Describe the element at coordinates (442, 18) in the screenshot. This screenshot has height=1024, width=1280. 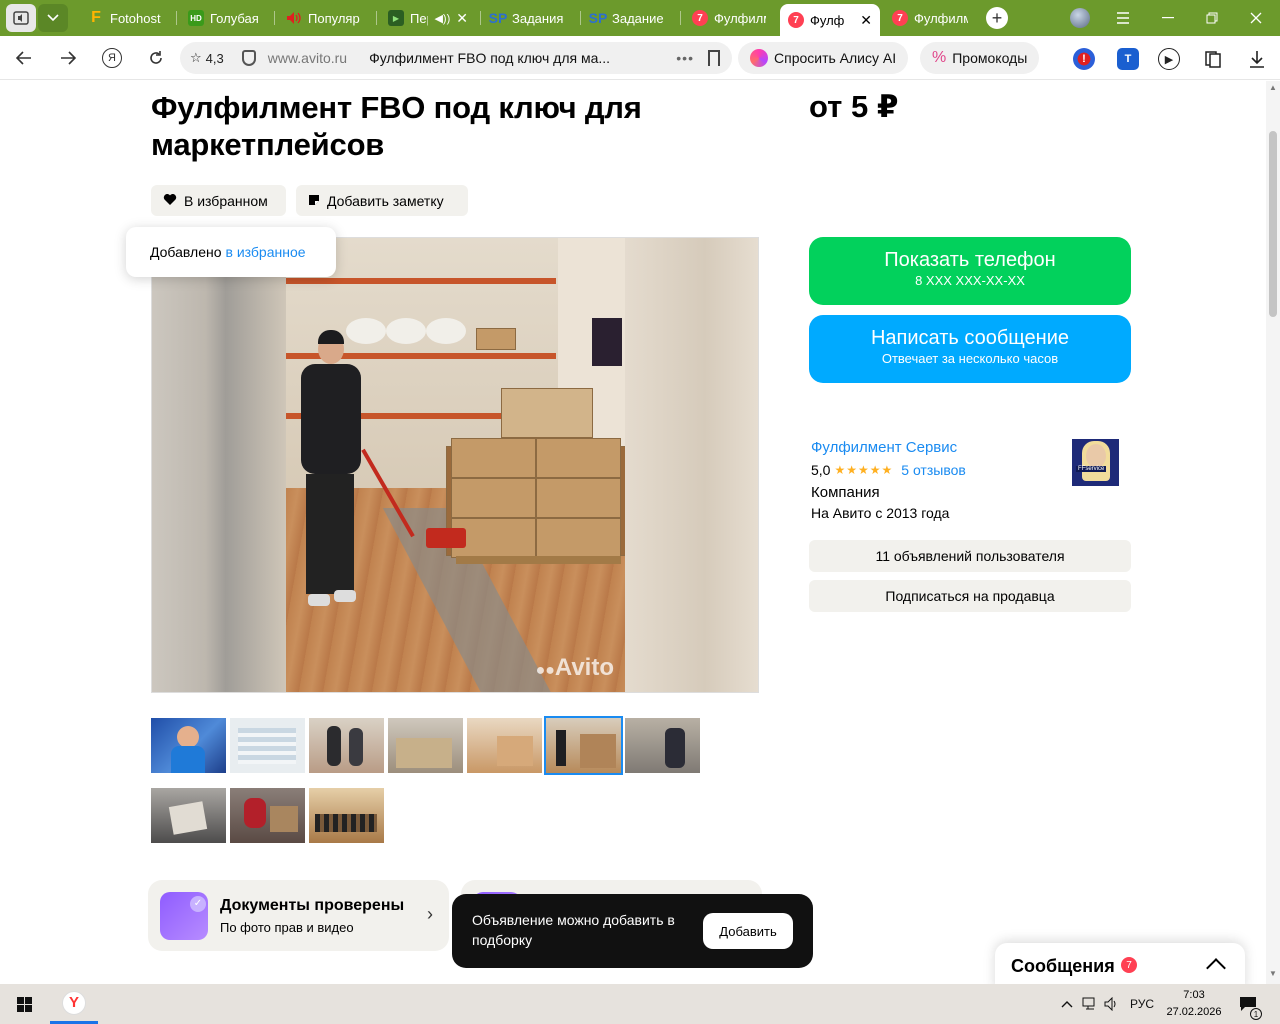
I see `tab-audio-icon: ◀))` at that location.